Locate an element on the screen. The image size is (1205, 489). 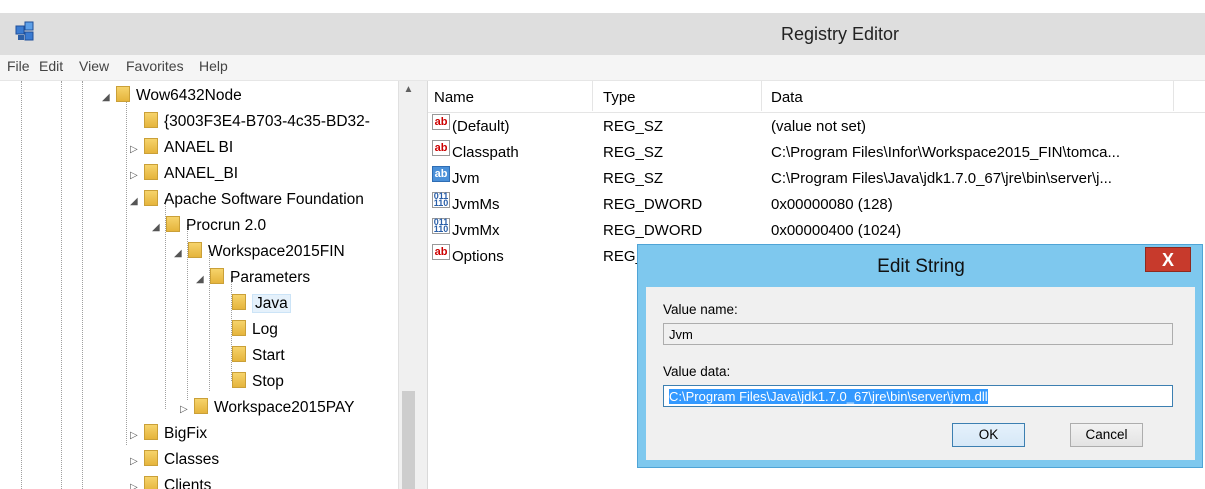
tree-item-label: Parameters is located at coordinates (270, 277).